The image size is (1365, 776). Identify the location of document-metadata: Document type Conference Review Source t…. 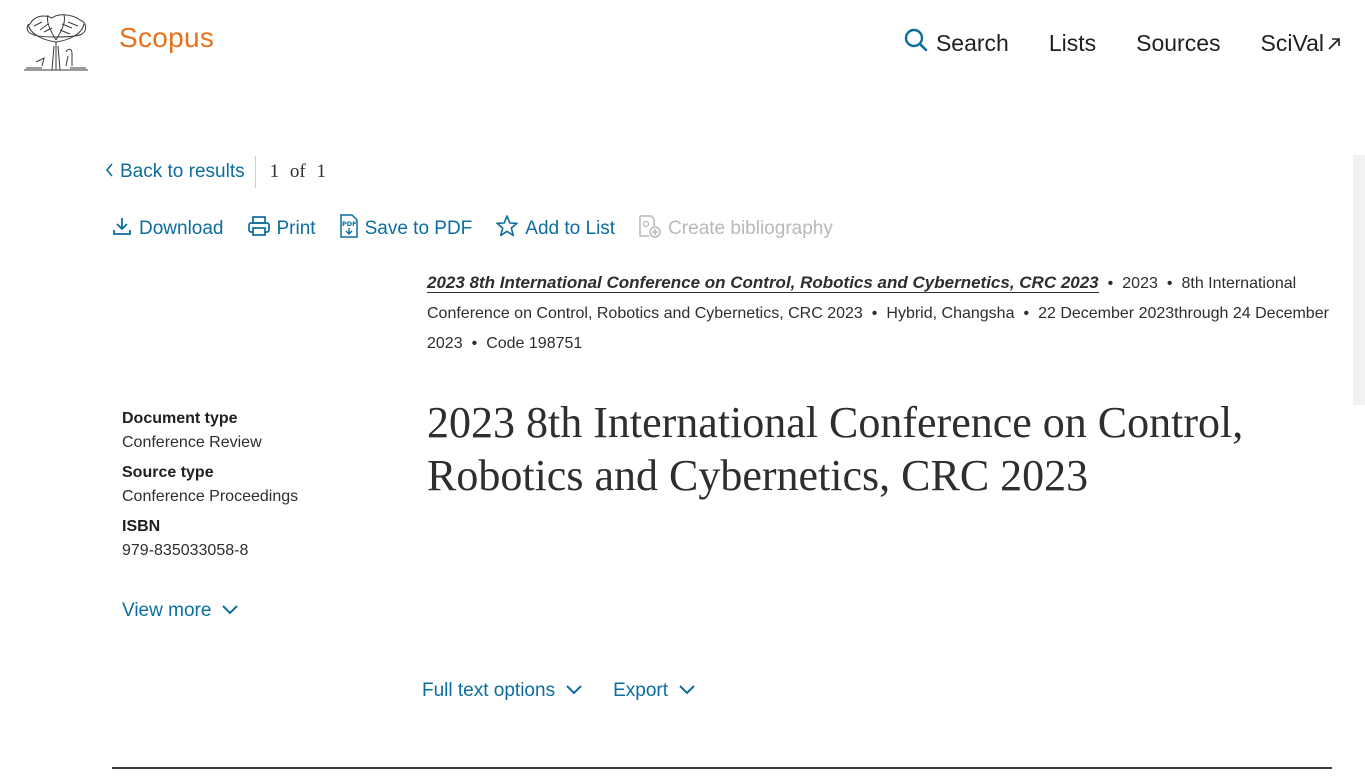
(257, 485).